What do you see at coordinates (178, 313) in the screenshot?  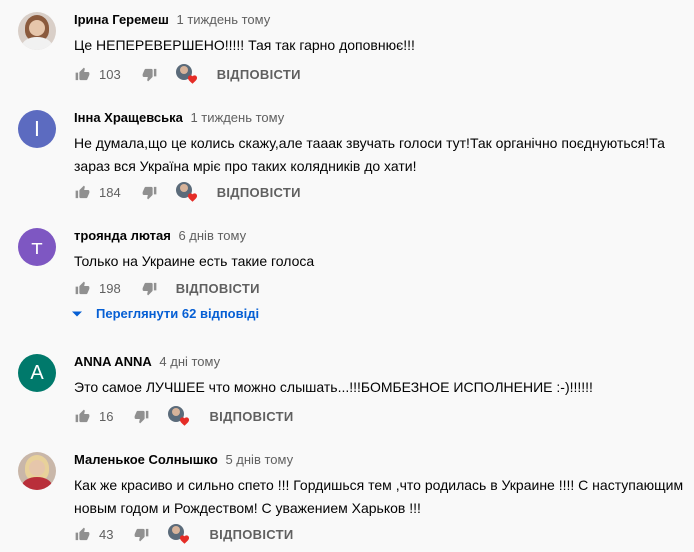 I see `view-replies-label: Переглянути 62 відповіді` at bounding box center [178, 313].